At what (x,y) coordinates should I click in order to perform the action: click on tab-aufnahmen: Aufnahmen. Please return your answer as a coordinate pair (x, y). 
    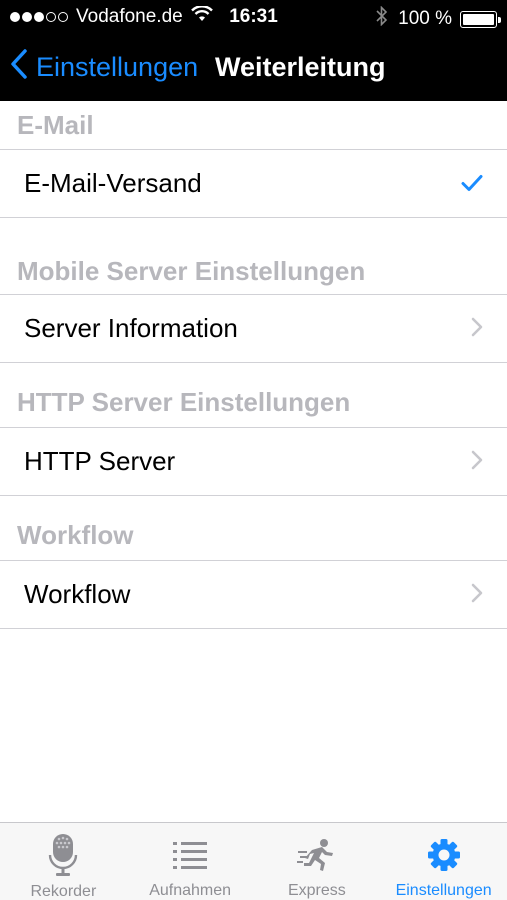
    Looking at the image, I should click on (190, 861).